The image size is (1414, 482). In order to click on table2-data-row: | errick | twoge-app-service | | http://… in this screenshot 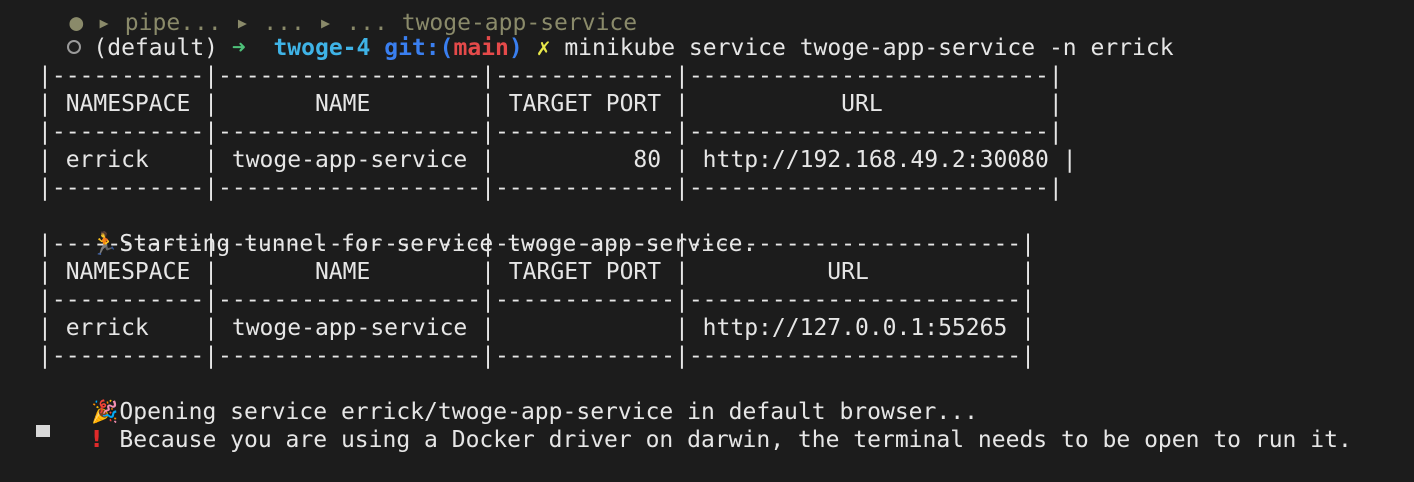, I will do `click(536, 328)`.